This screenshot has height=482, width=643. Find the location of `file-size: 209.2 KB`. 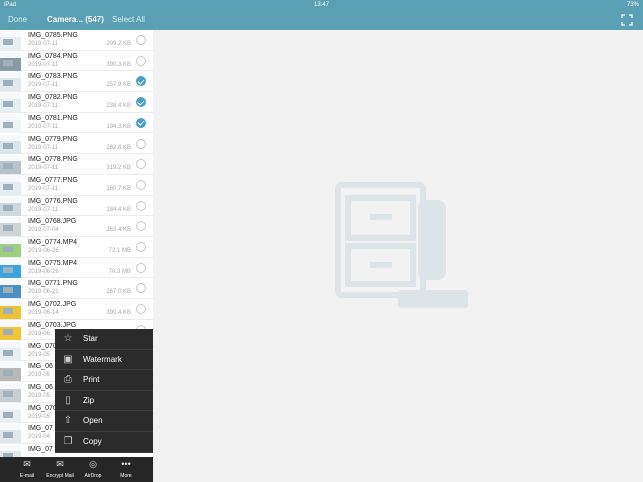

file-size: 209.2 KB is located at coordinates (118, 44).